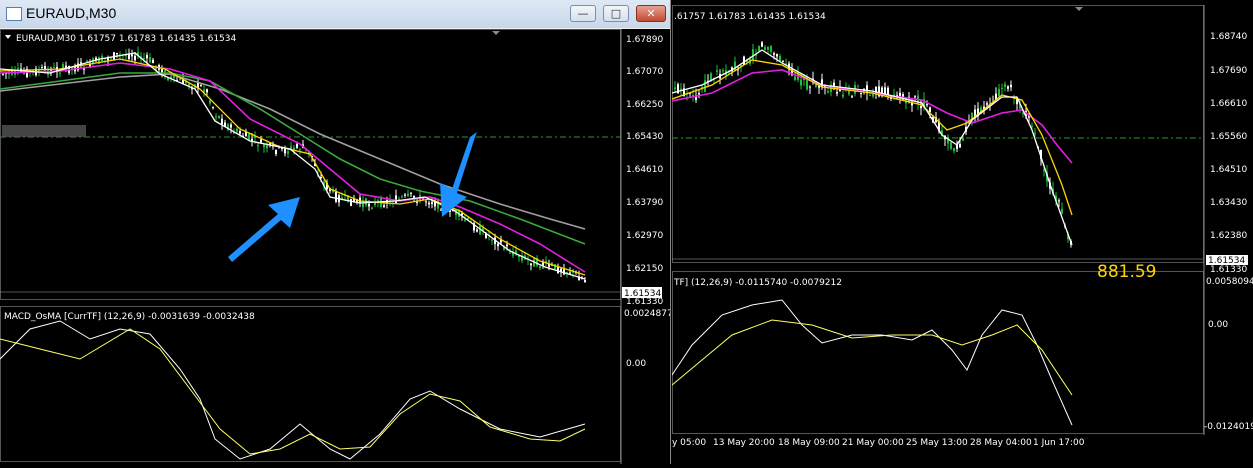 The image size is (1253, 468). What do you see at coordinates (644, 269) in the screenshot?
I see `price-tick: 1.62150` at bounding box center [644, 269].